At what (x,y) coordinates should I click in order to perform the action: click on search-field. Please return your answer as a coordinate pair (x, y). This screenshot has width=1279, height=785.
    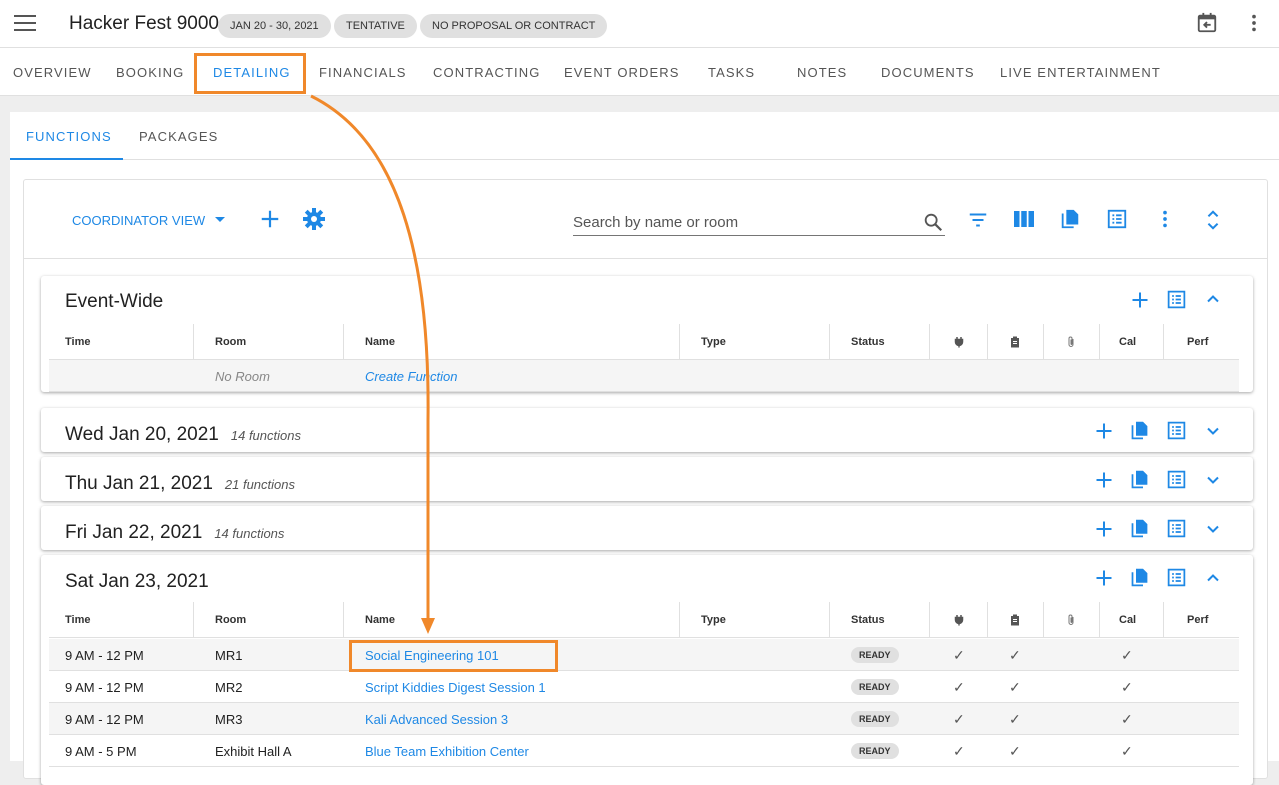
    Looking at the image, I should click on (759, 225).